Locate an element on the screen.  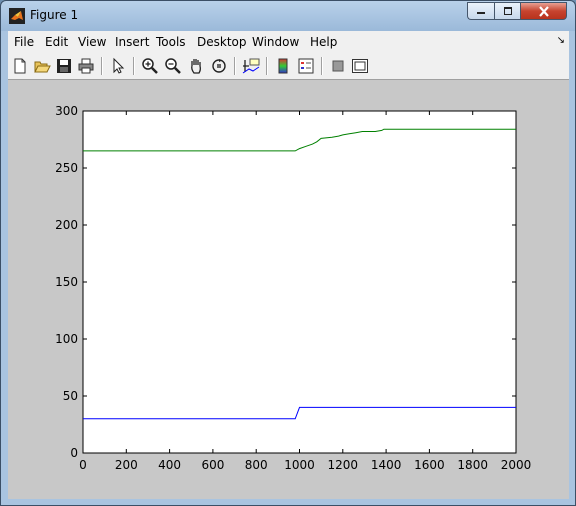
hide-plot-tools-button is located at coordinates (338, 66).